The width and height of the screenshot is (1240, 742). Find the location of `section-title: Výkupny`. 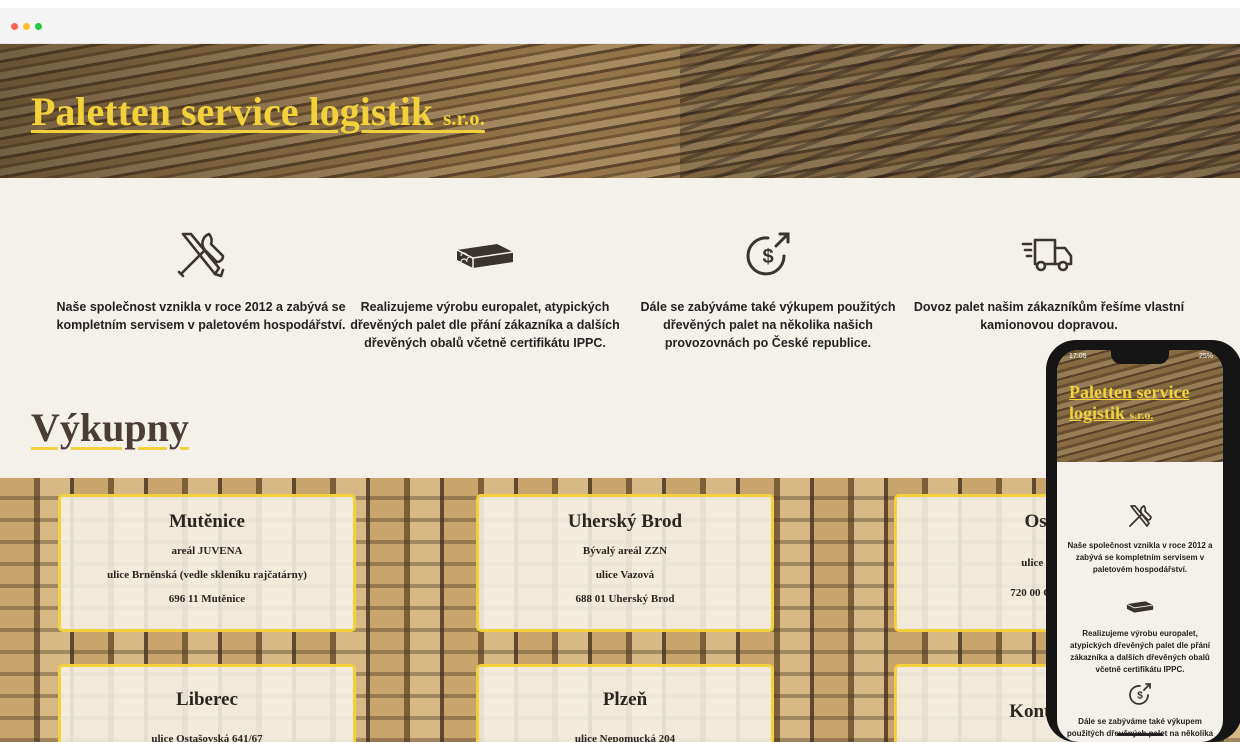

section-title: Výkupny is located at coordinates (110, 427).